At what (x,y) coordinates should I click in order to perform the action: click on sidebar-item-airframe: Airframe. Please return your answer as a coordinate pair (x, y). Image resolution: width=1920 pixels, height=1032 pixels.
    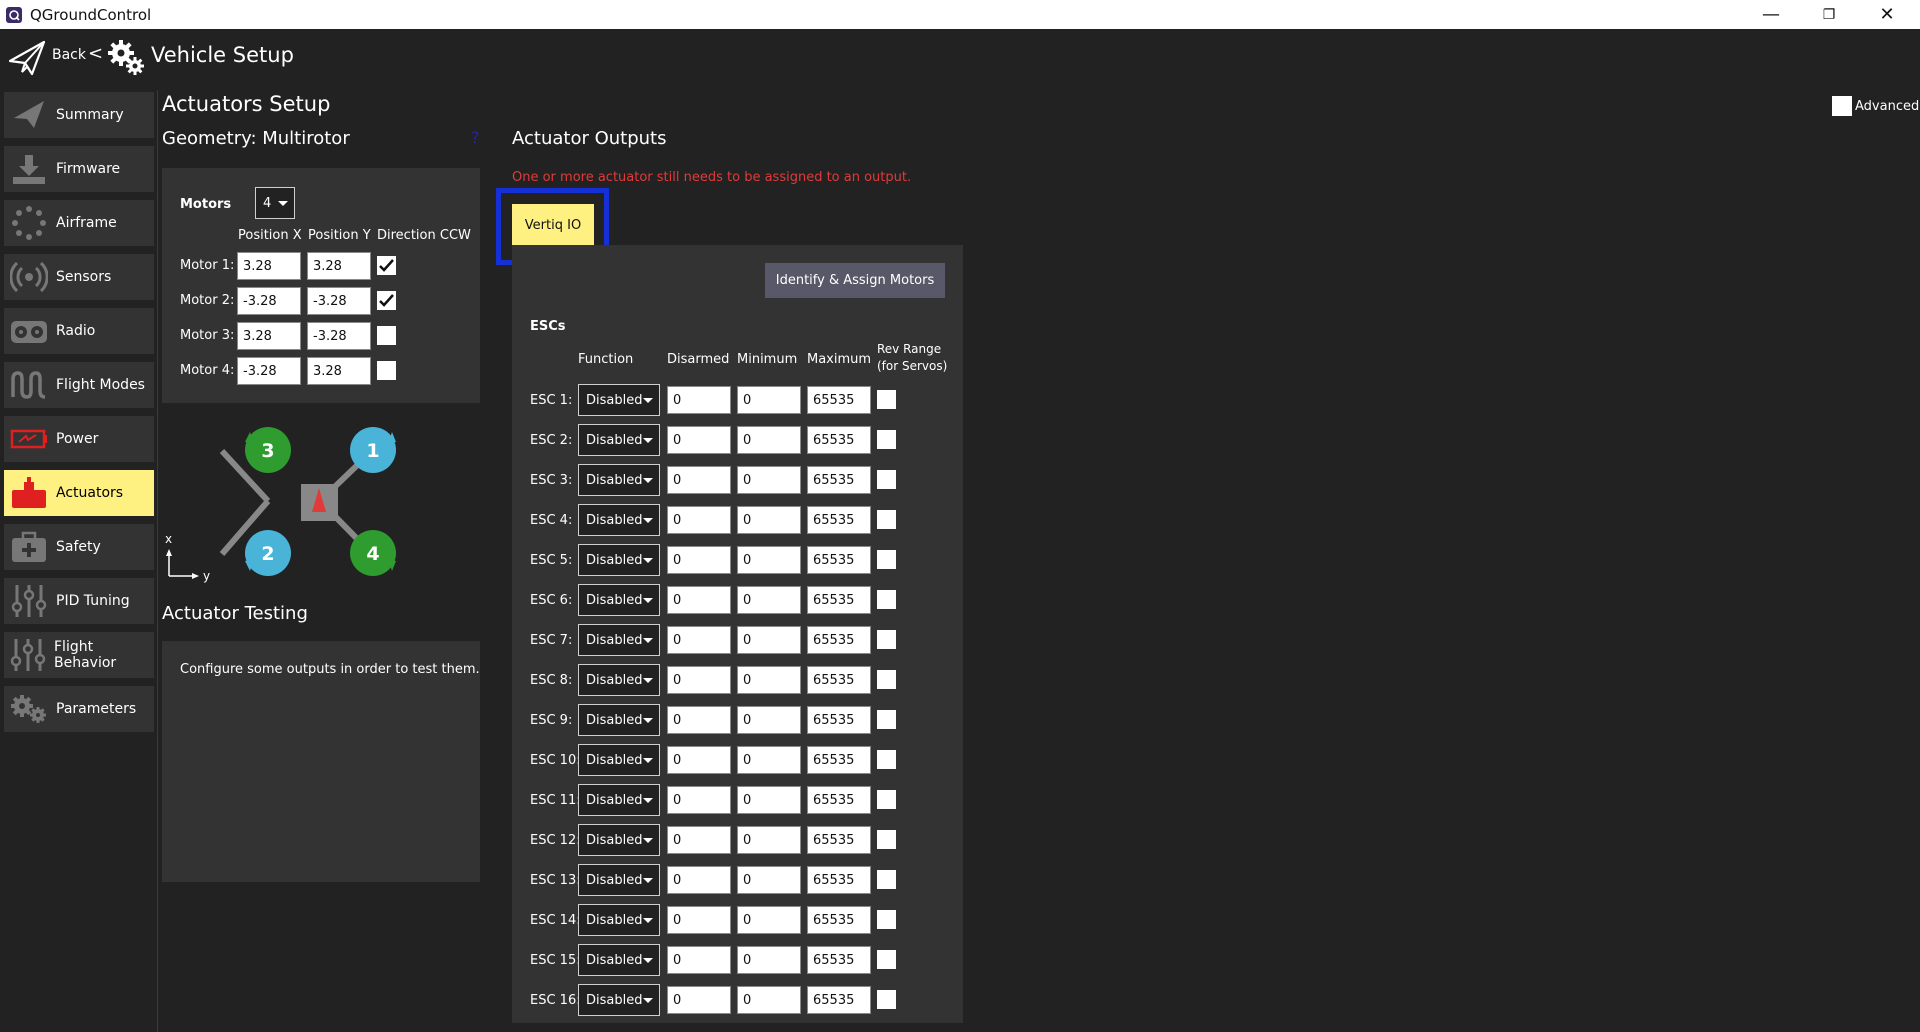
    Looking at the image, I should click on (79, 223).